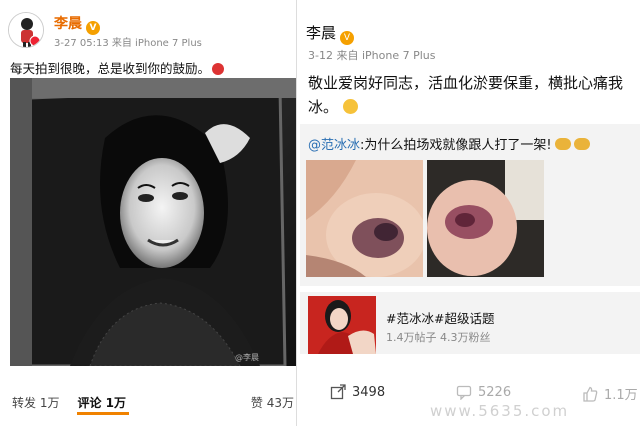 This screenshot has width=640, height=426. Describe the element at coordinates (590, 394) in the screenshot. I see `thumbs-up-icon` at that location.